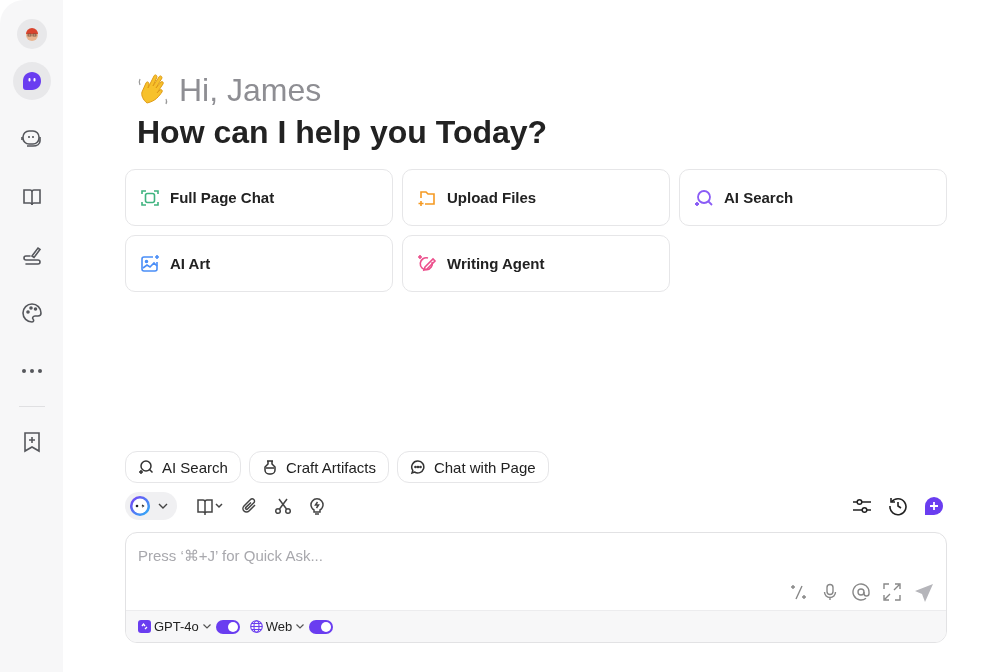 The image size is (1008, 672). I want to click on pot-icon, so click(269, 467).